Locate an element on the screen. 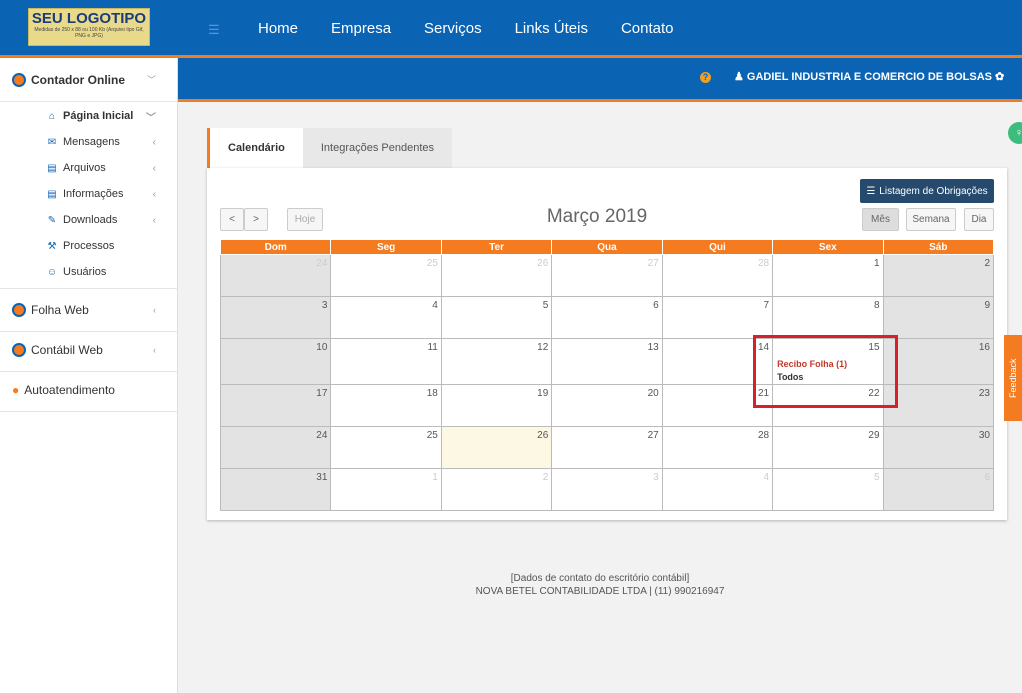  day-cell: 18 is located at coordinates (386, 405).